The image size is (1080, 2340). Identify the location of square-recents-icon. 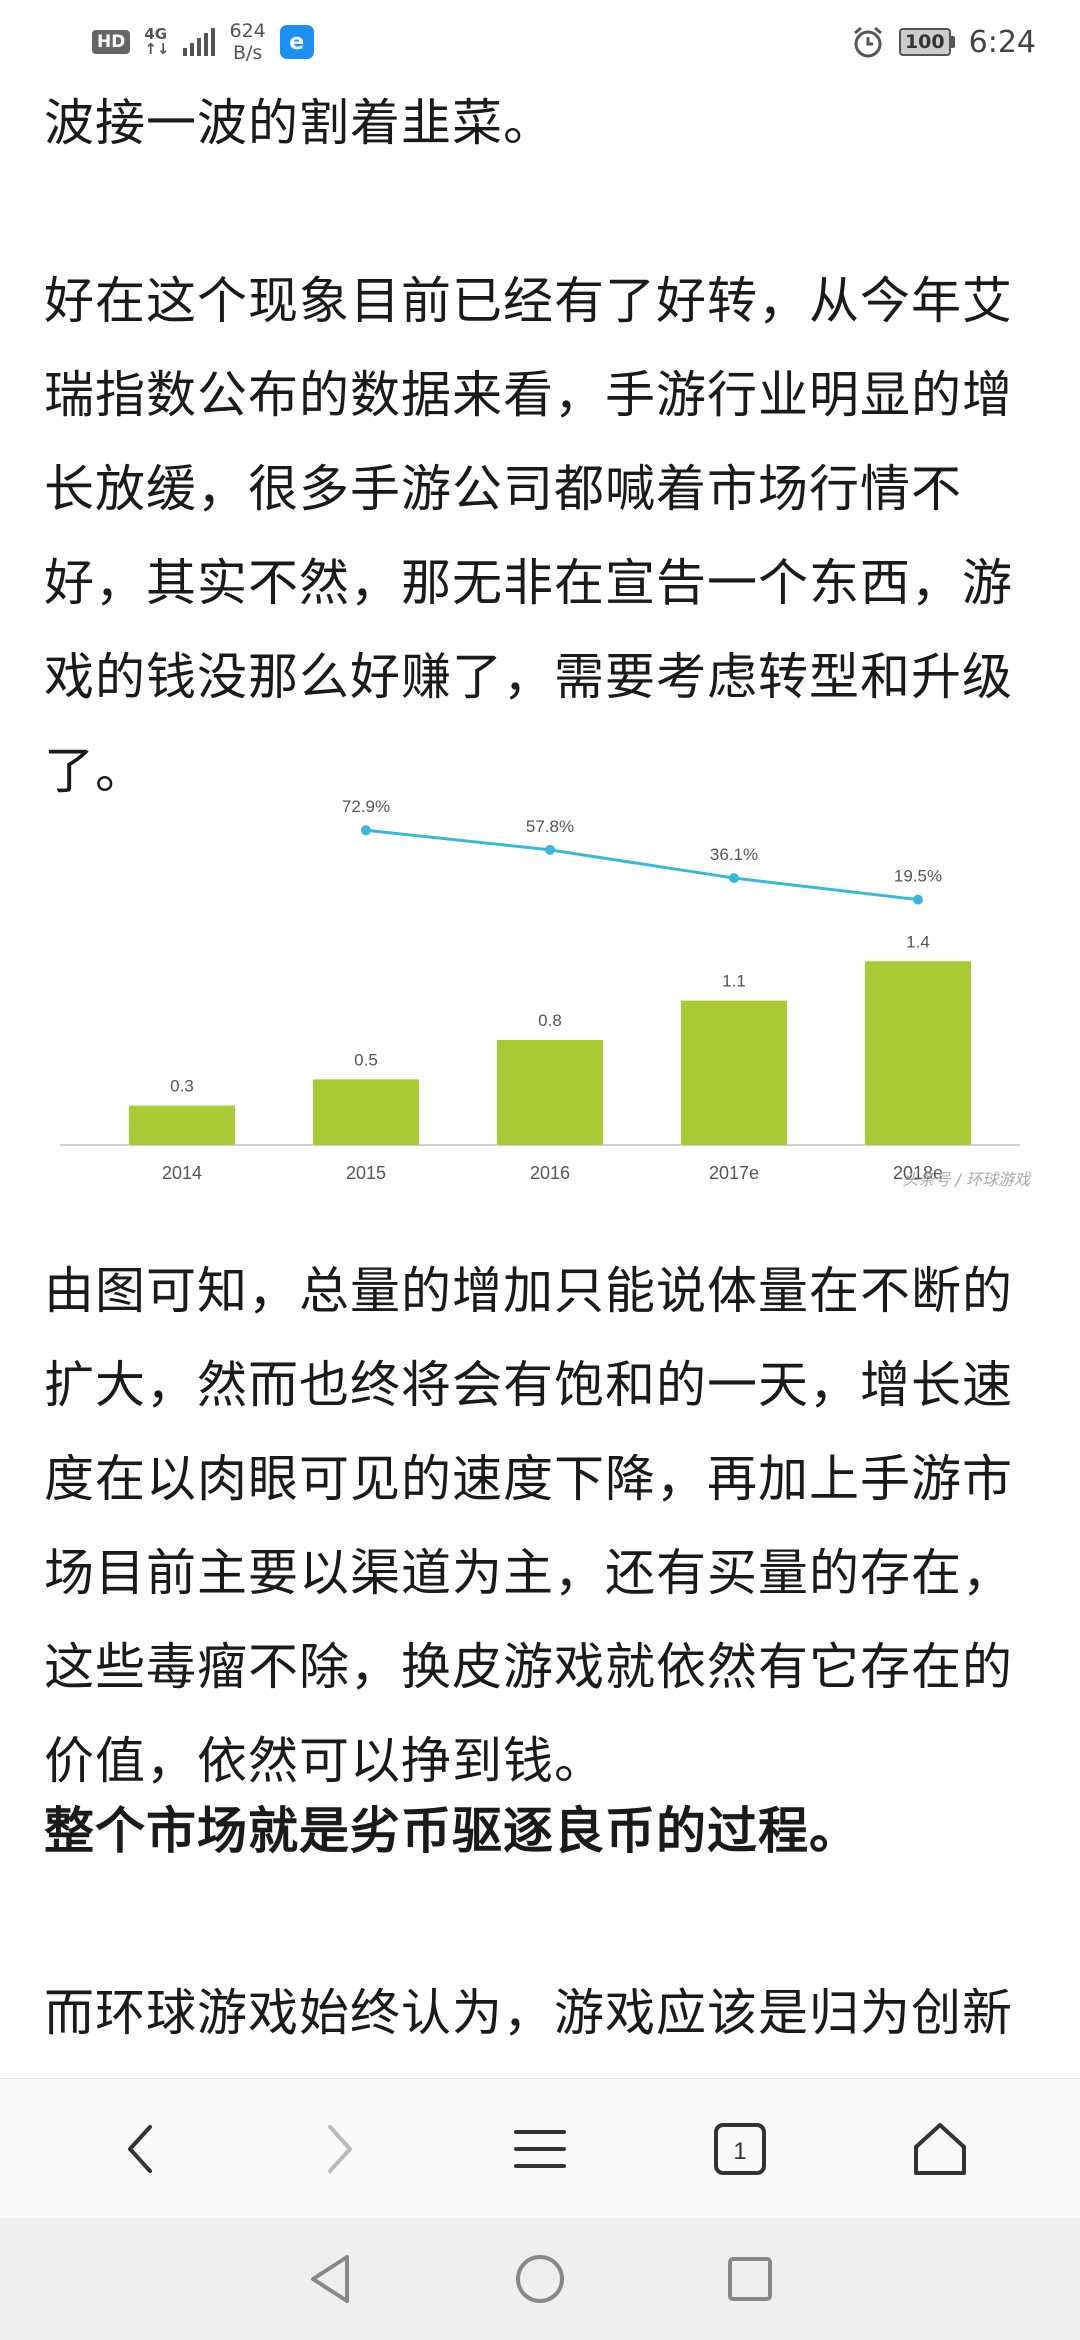
(750, 2279).